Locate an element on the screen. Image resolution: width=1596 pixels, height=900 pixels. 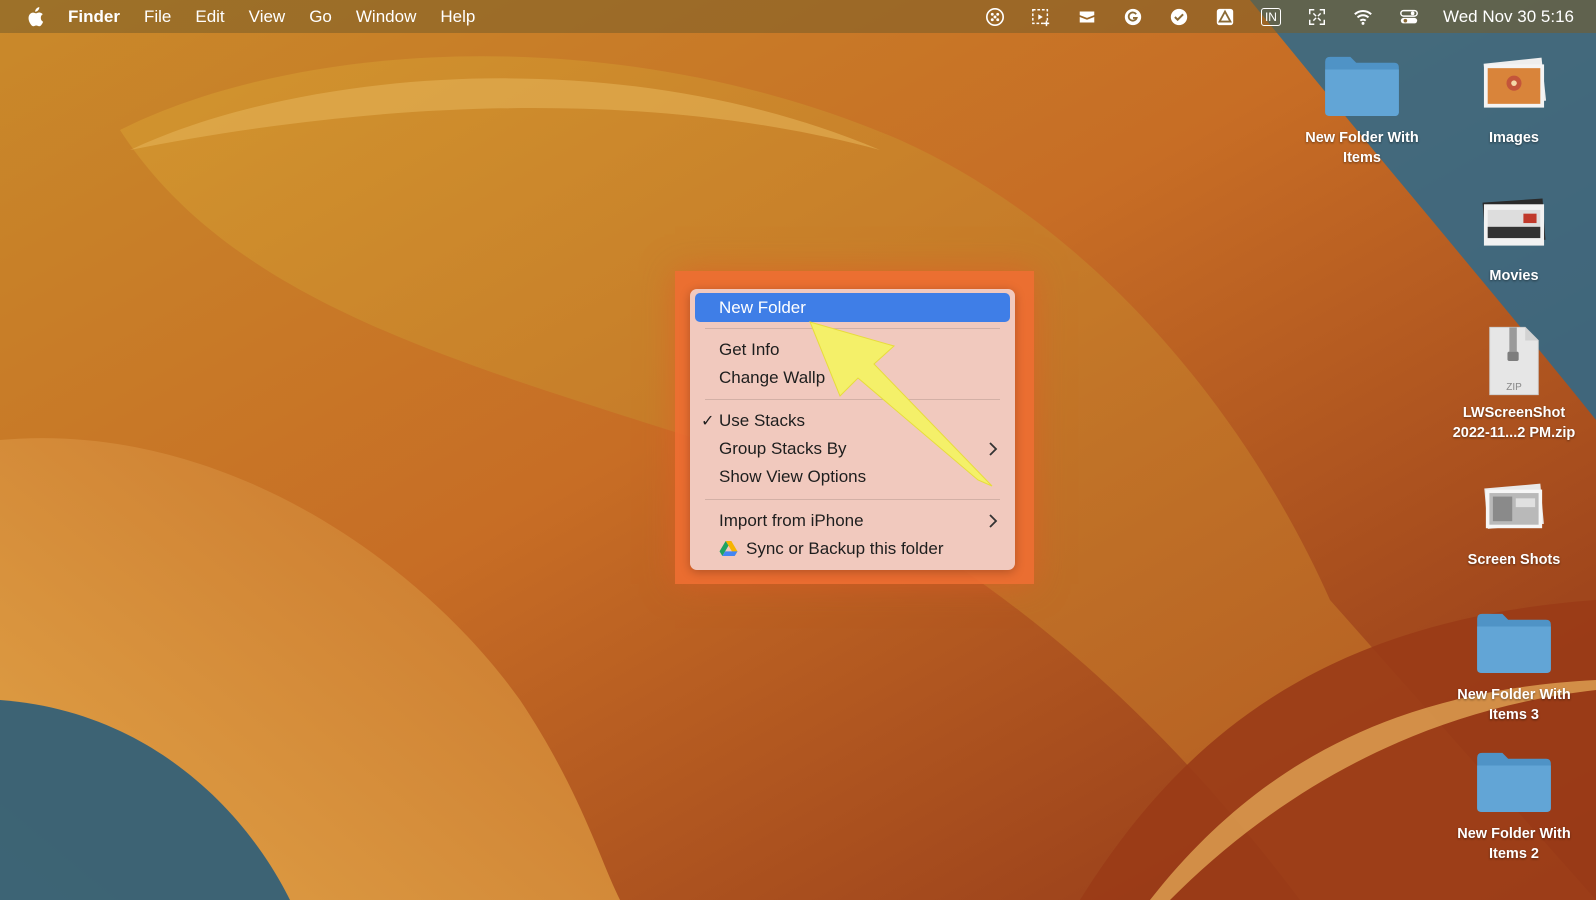
menu-help: Help is located at coordinates (457, 17).